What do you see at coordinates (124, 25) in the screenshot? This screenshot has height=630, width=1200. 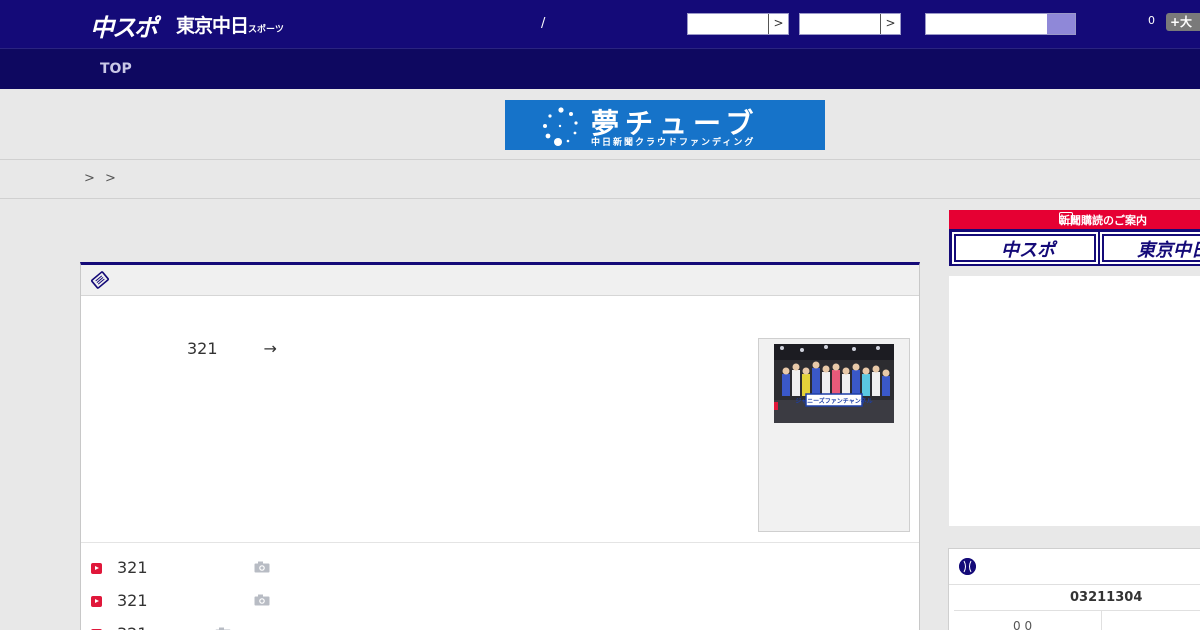 I see `chuspo-logo: 中スポ` at bounding box center [124, 25].